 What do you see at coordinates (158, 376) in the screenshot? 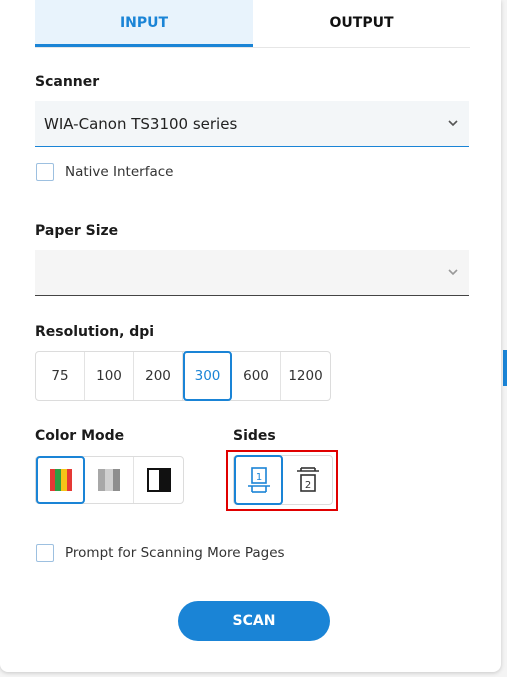
I see `resolution-option-200: 200` at bounding box center [158, 376].